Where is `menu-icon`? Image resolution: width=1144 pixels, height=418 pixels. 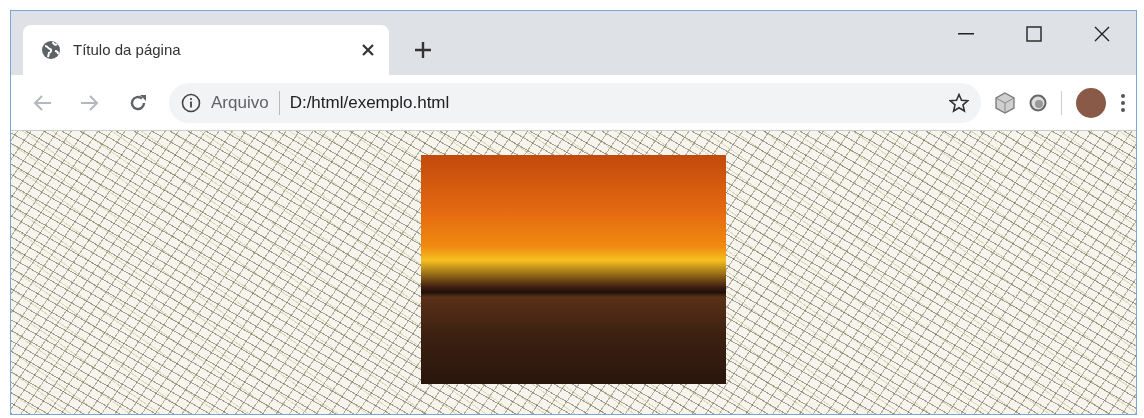 menu-icon is located at coordinates (1123, 102).